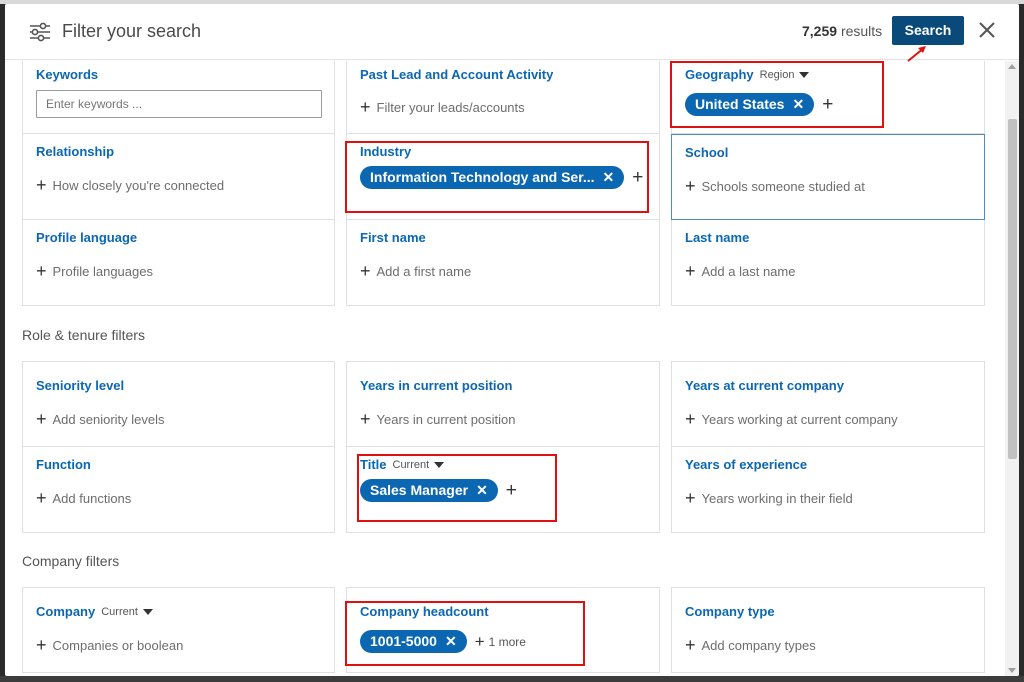 The image size is (1024, 682). What do you see at coordinates (511, 491) in the screenshot?
I see `add-title-icon: +` at bounding box center [511, 491].